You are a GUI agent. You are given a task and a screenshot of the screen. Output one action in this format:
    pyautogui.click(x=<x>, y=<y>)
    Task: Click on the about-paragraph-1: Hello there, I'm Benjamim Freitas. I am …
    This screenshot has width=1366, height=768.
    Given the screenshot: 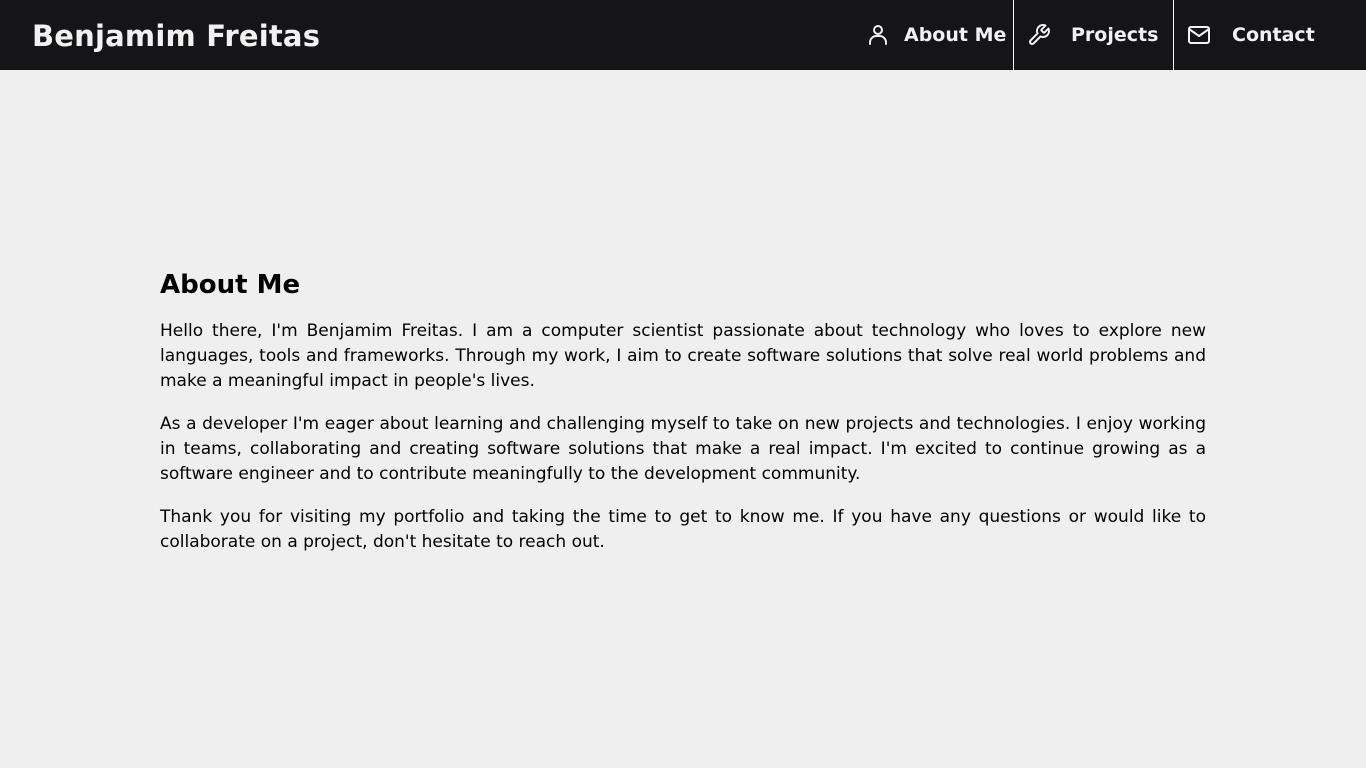 What is the action you would take?
    pyautogui.click(x=683, y=356)
    